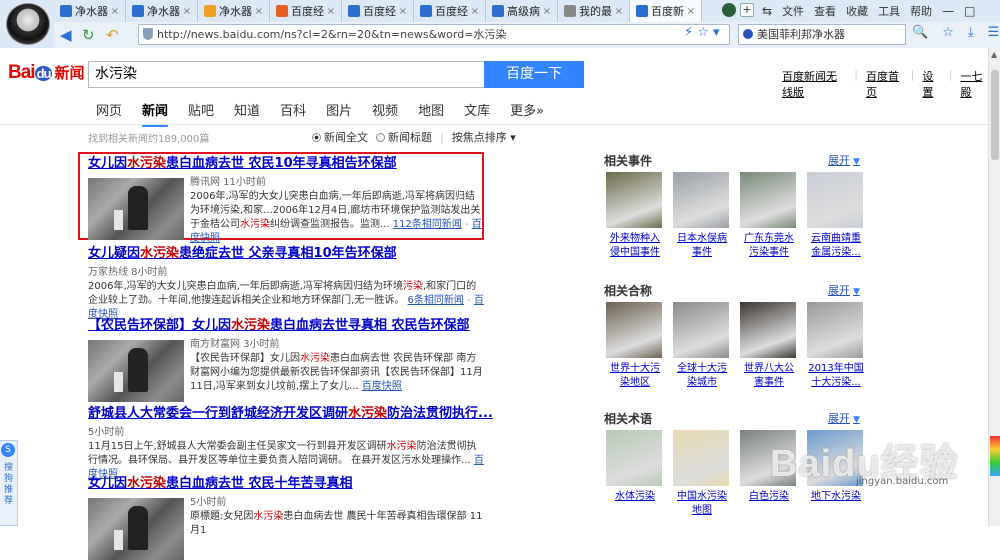 The height and width of the screenshot is (560, 1000). I want to click on search-button: 百度一下, so click(534, 74).